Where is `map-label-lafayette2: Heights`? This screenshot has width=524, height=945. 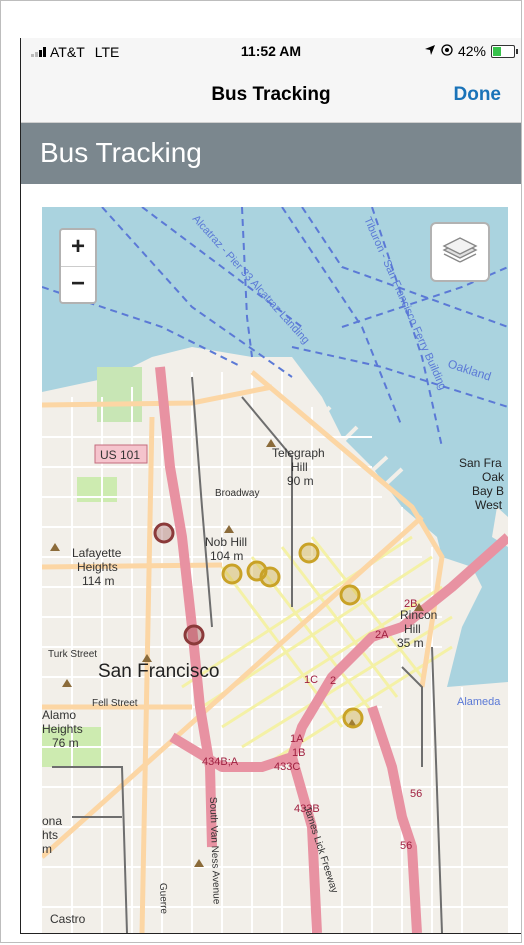 map-label-lafayette2: Heights is located at coordinates (97, 567).